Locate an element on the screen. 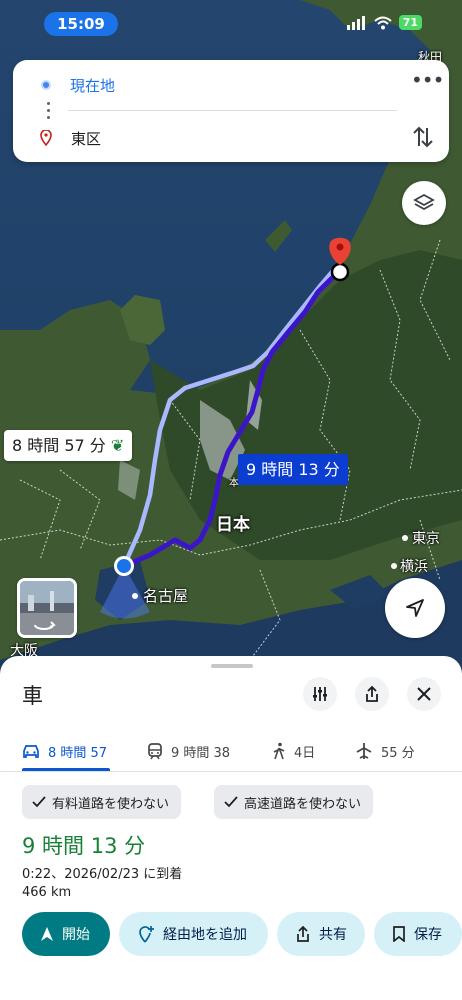  tab-driving: 8 時間 57 is located at coordinates (64, 751).